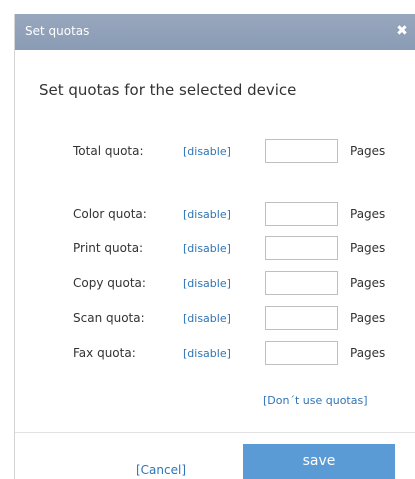 The height and width of the screenshot is (479, 415). Describe the element at coordinates (215, 32) in the screenshot. I see `dialog-titlebar: Set quotas ✖` at that location.